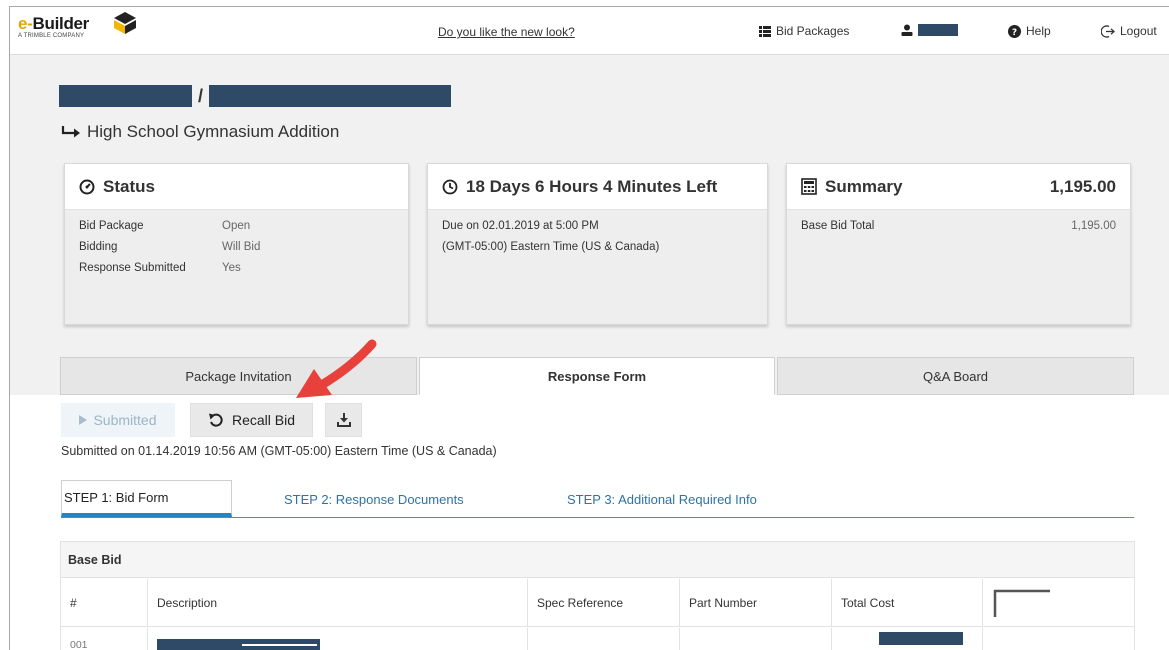 The image size is (1169, 650). I want to click on due-timezone: (GMT-05:00) Eastern Time (US & Canada), so click(551, 247).